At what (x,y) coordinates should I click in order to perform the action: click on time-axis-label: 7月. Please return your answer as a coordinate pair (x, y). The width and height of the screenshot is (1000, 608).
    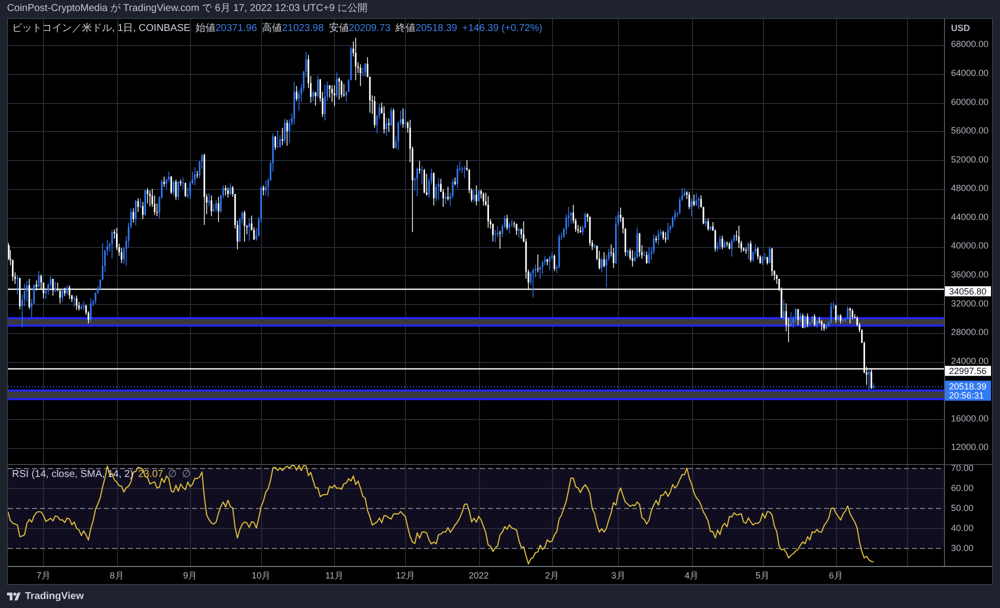
    Looking at the image, I should click on (43, 575).